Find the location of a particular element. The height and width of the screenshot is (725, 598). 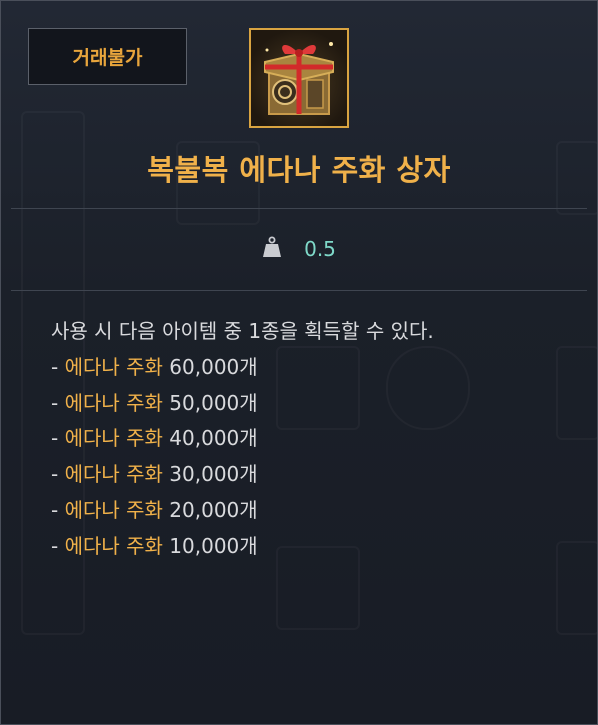

untradable-badge: 거래불가 is located at coordinates (107, 56).